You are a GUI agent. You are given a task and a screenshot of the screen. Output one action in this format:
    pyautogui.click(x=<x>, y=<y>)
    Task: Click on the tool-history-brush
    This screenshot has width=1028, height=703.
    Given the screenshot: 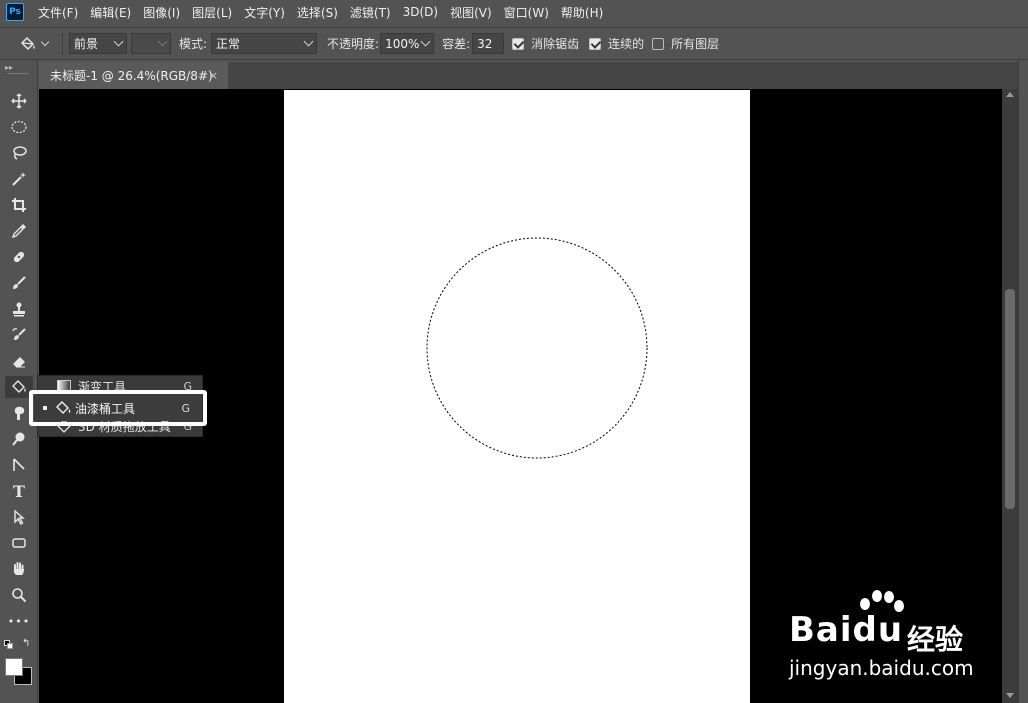 What is the action you would take?
    pyautogui.click(x=19, y=335)
    